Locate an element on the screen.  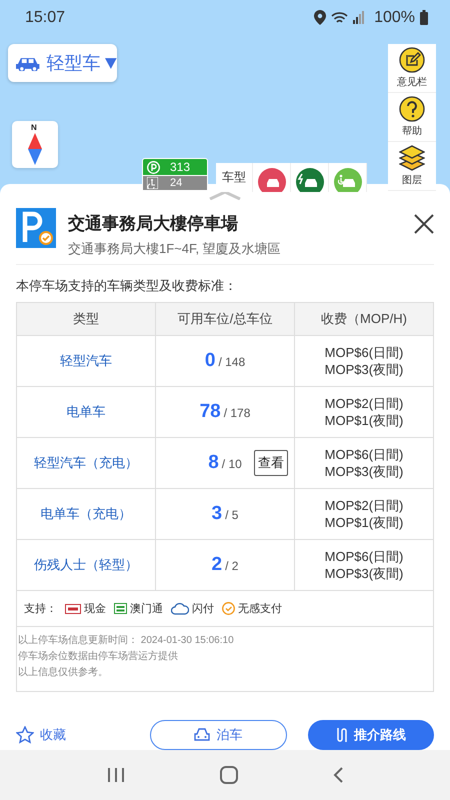
payment-method: 澳门通 is located at coordinates (146, 609).